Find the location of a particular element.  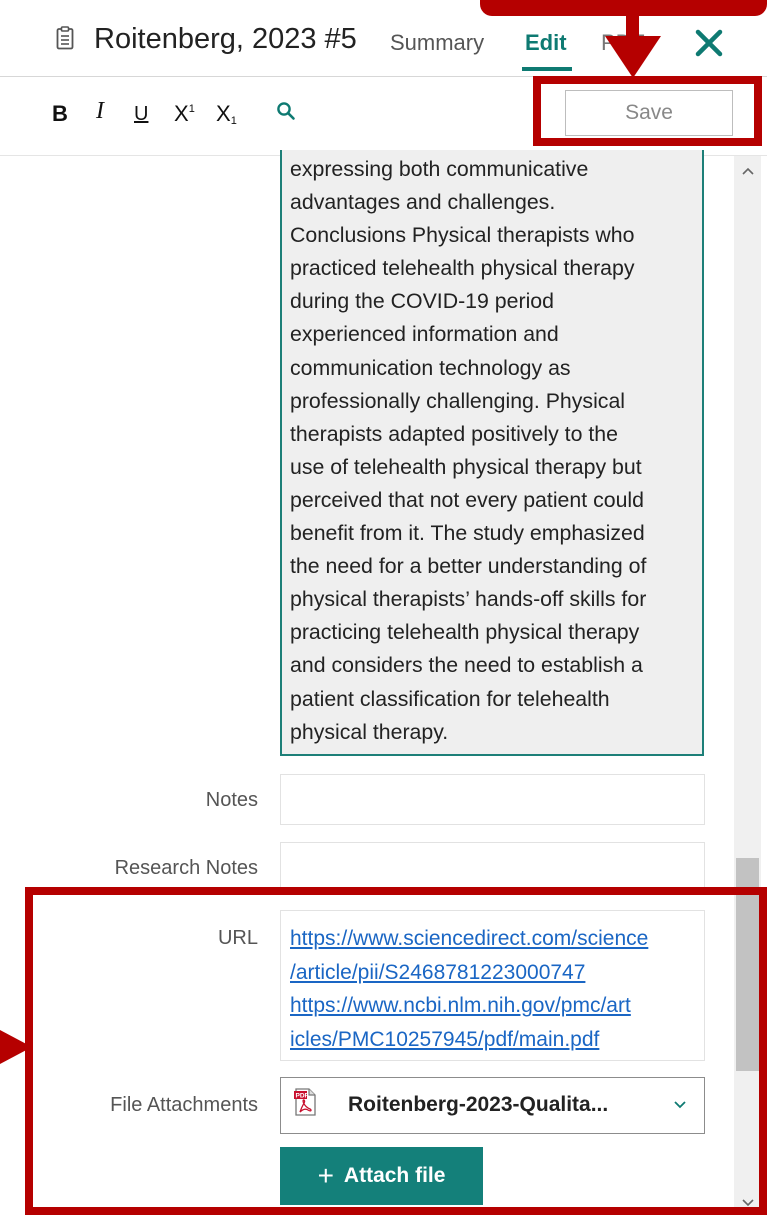

superscript-label: X is located at coordinates (181, 113).